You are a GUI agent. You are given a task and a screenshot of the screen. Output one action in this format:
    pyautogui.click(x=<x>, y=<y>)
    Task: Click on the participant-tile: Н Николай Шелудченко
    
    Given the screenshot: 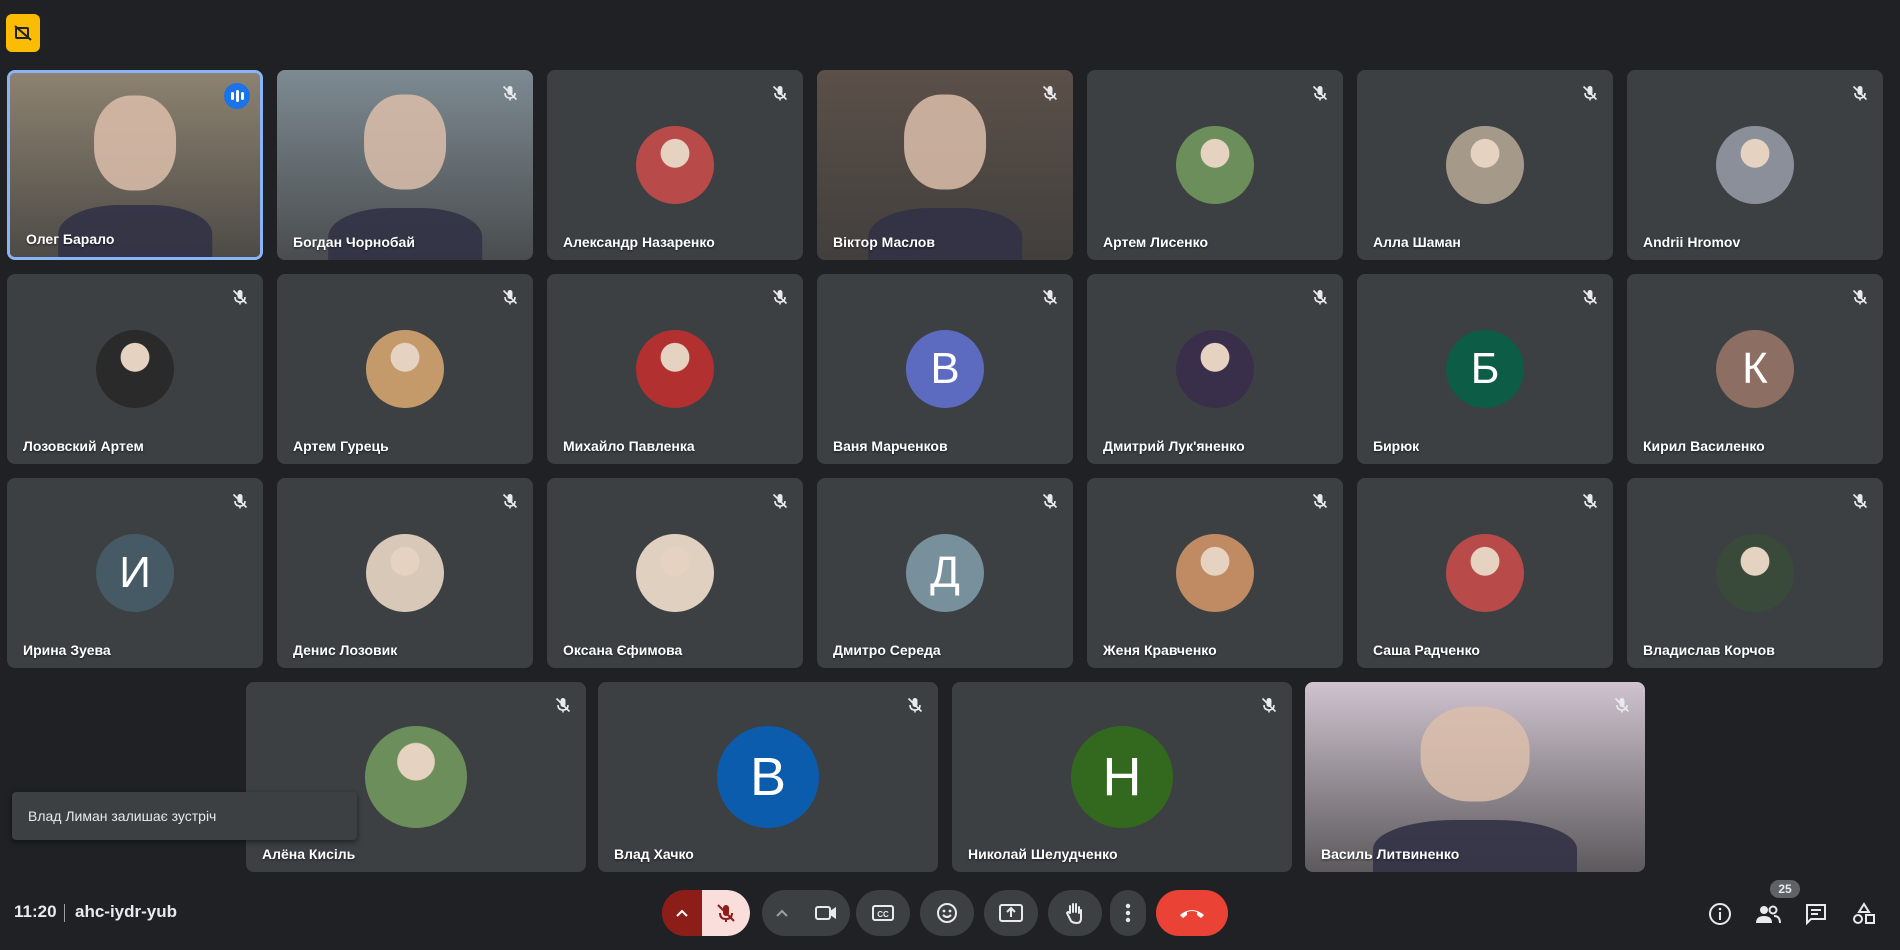 What is the action you would take?
    pyautogui.click(x=1122, y=777)
    